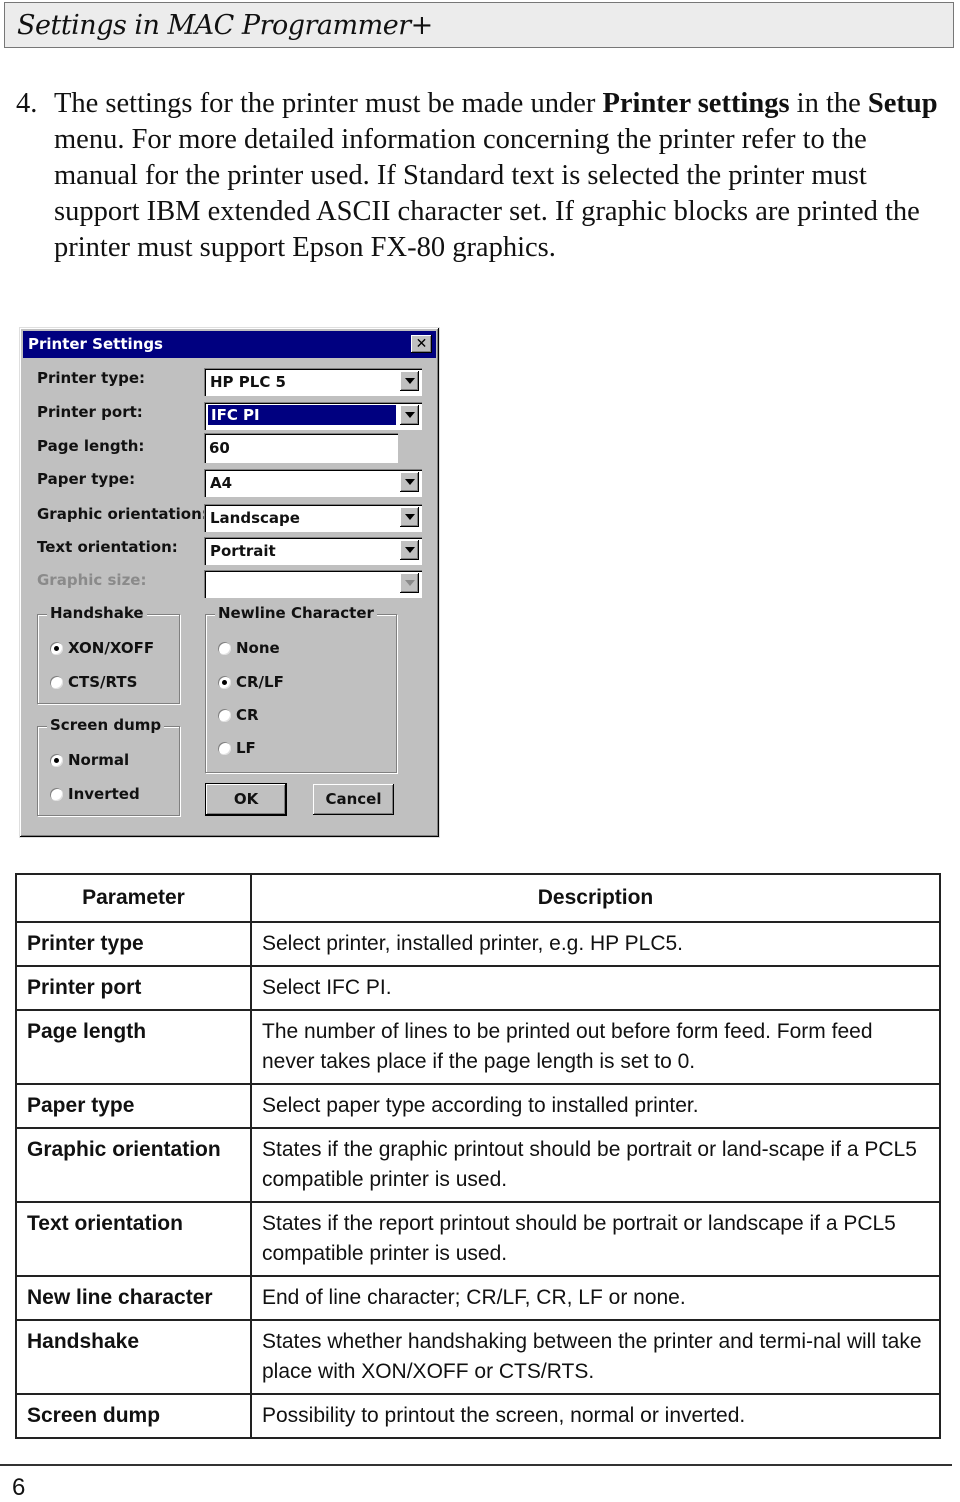 The image size is (960, 1502). What do you see at coordinates (313, 584) in the screenshot?
I see `graphic-size-select` at bounding box center [313, 584].